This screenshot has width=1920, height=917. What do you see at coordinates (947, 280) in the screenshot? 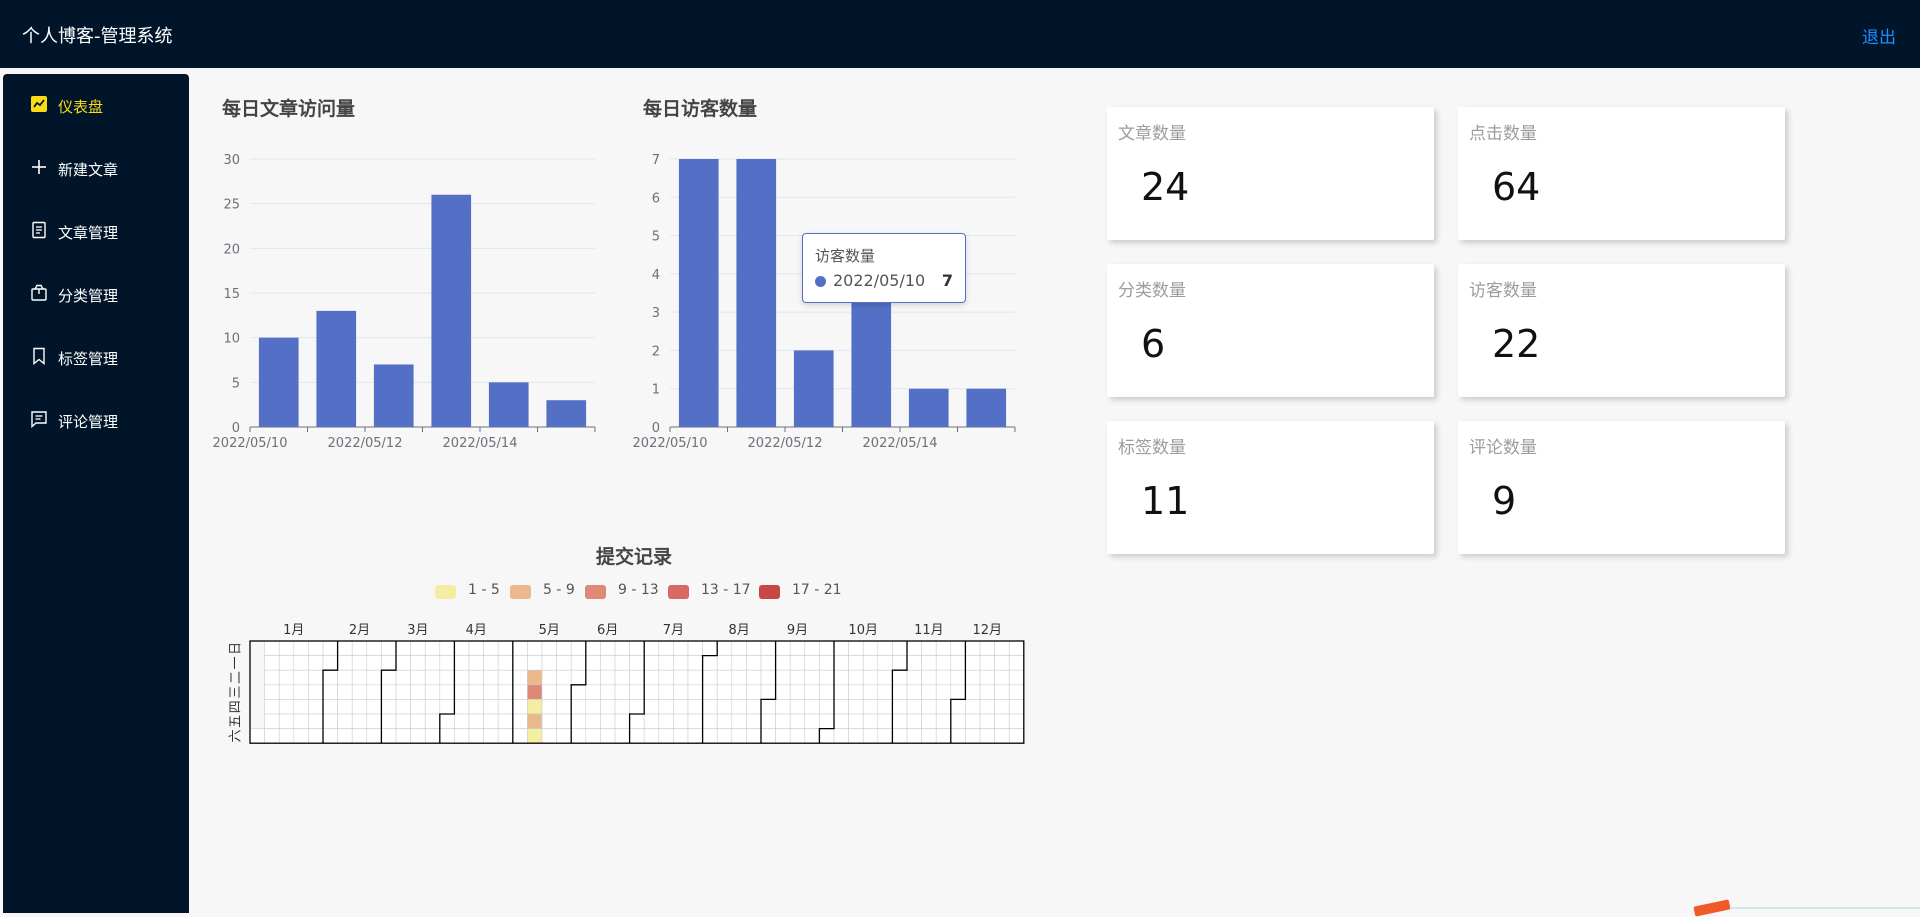
I see `tooltip-value: 7` at bounding box center [947, 280].